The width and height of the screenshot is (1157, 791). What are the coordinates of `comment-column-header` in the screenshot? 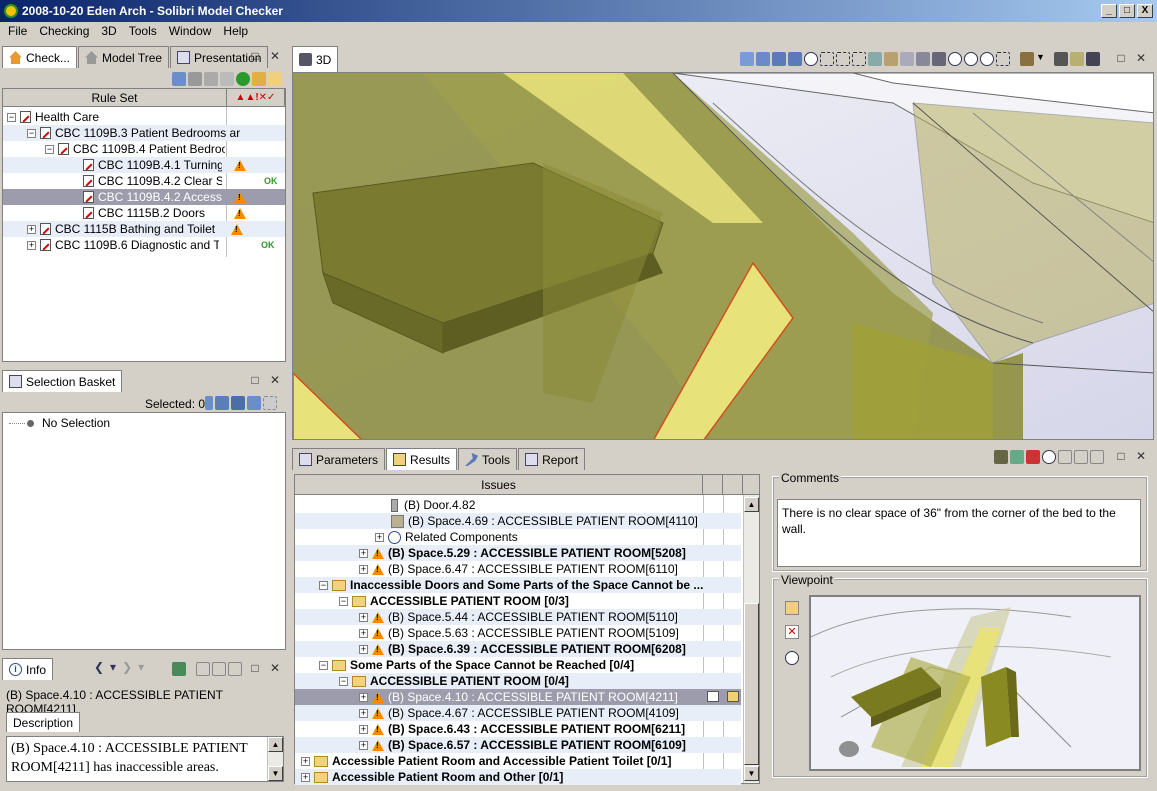 It's located at (713, 484).